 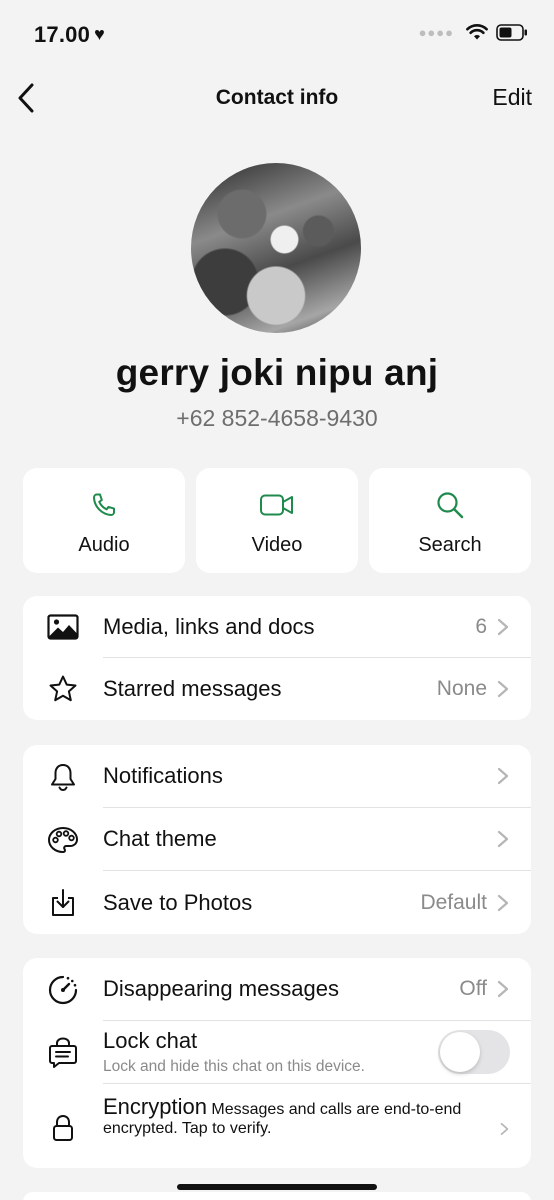 What do you see at coordinates (178, 902) in the screenshot?
I see `save-to-photos-label: Save to Photos` at bounding box center [178, 902].